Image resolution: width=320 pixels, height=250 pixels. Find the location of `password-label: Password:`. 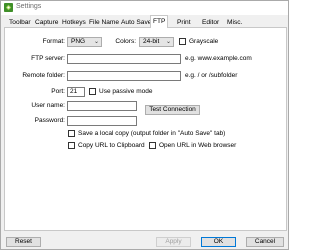

password-label: Password: is located at coordinates (49, 120).